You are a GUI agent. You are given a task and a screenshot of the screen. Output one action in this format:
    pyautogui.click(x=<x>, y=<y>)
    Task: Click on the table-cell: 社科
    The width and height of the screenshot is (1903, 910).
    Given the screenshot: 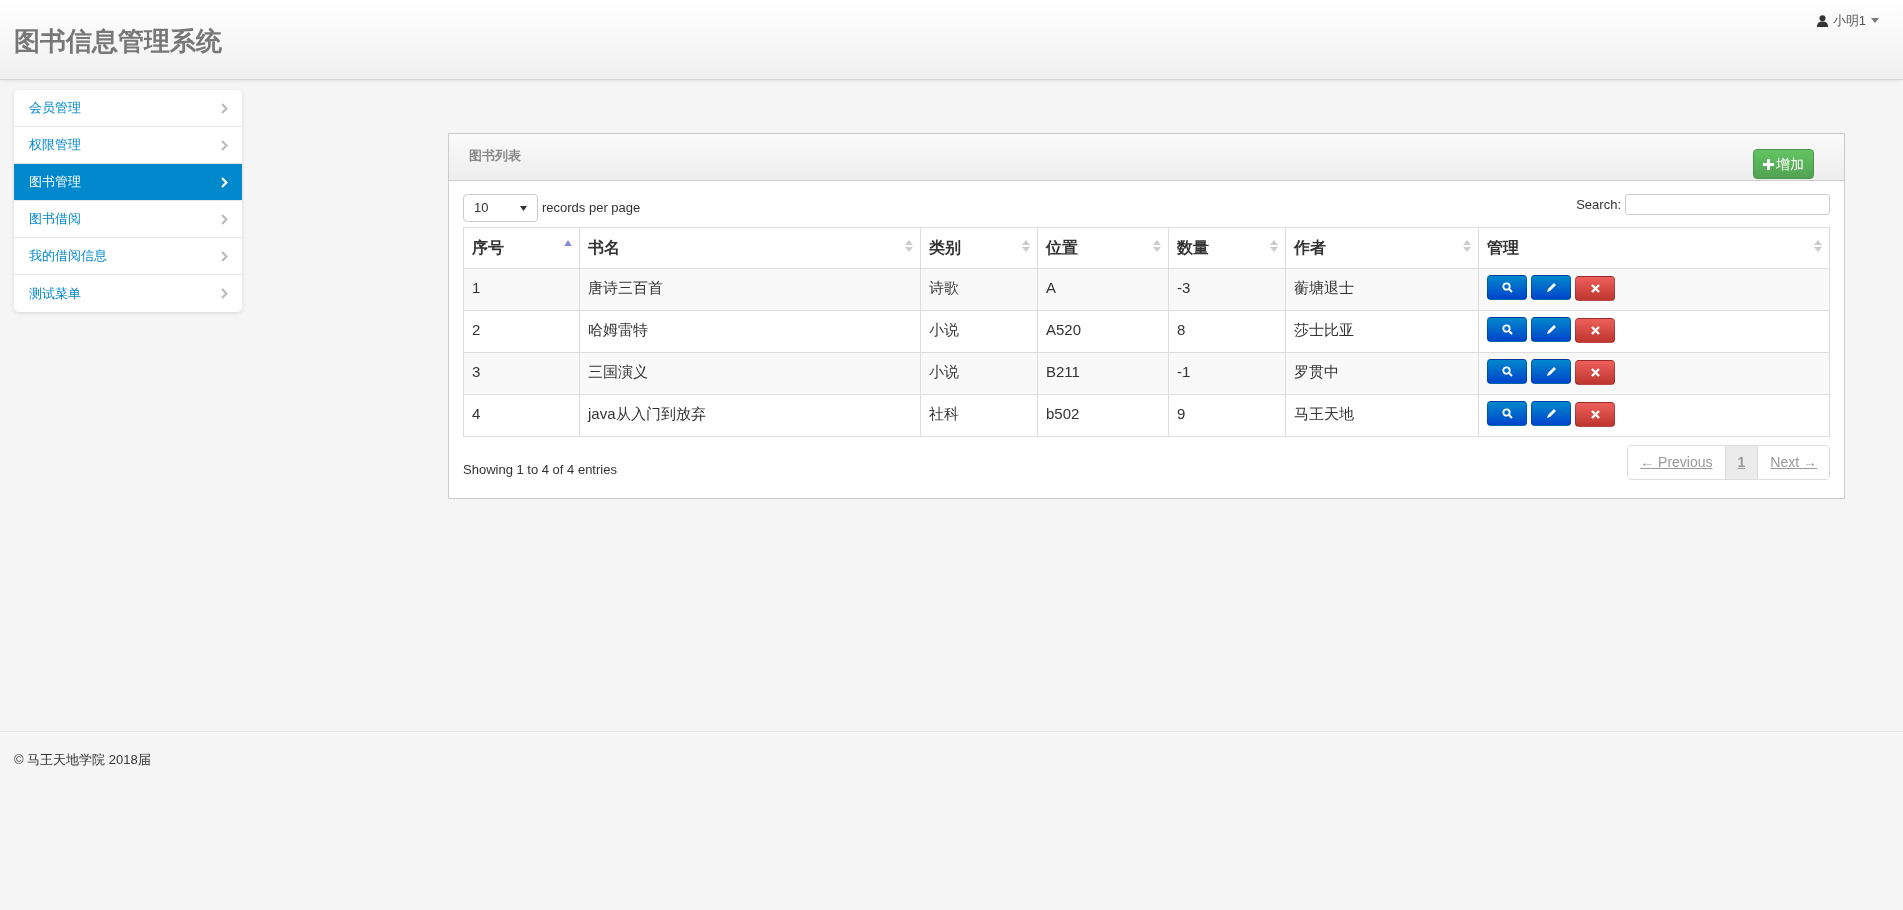 What is the action you would take?
    pyautogui.click(x=979, y=415)
    